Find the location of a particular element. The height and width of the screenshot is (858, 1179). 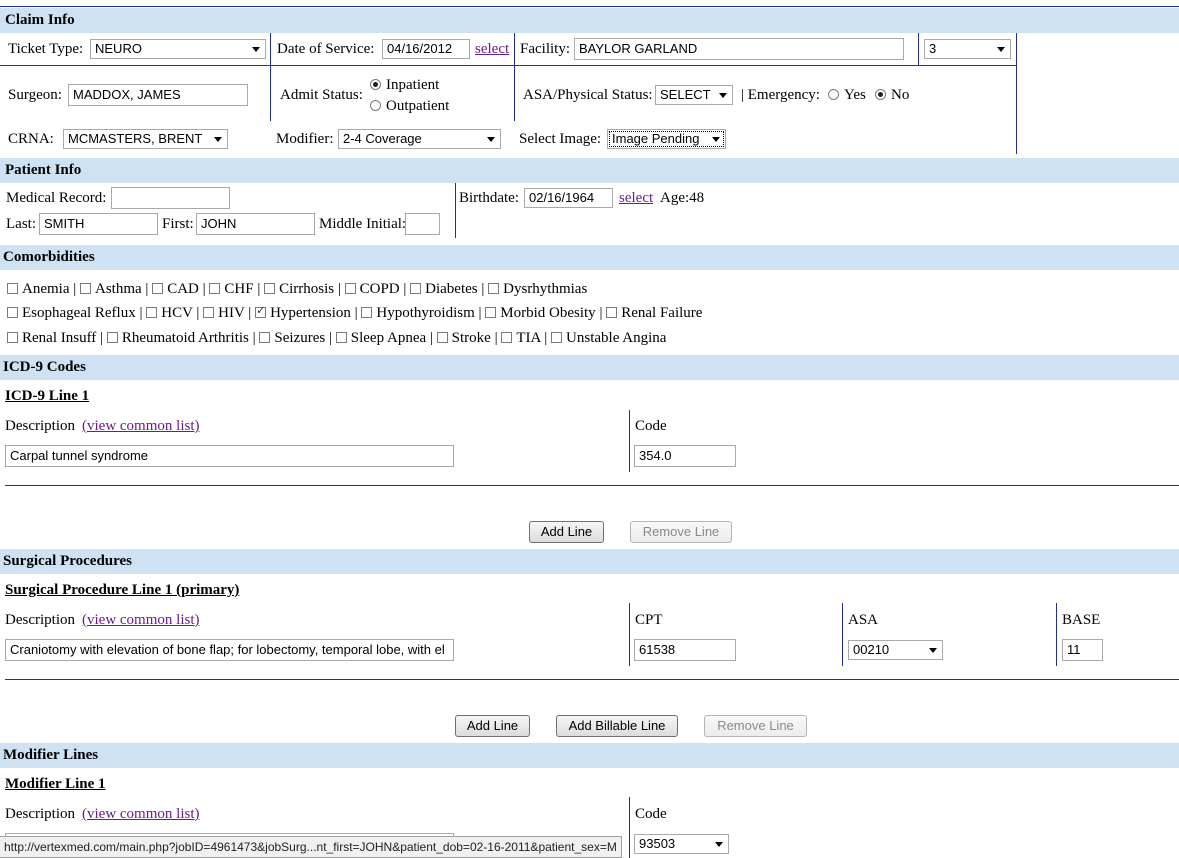

comorbidity-item: CAD is located at coordinates (175, 289).